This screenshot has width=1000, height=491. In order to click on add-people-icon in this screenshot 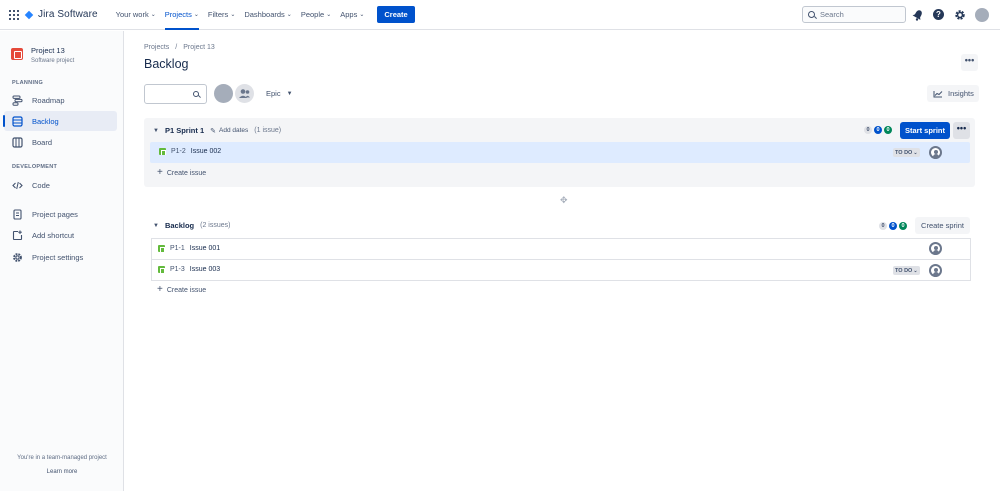, I will do `click(244, 93)`.